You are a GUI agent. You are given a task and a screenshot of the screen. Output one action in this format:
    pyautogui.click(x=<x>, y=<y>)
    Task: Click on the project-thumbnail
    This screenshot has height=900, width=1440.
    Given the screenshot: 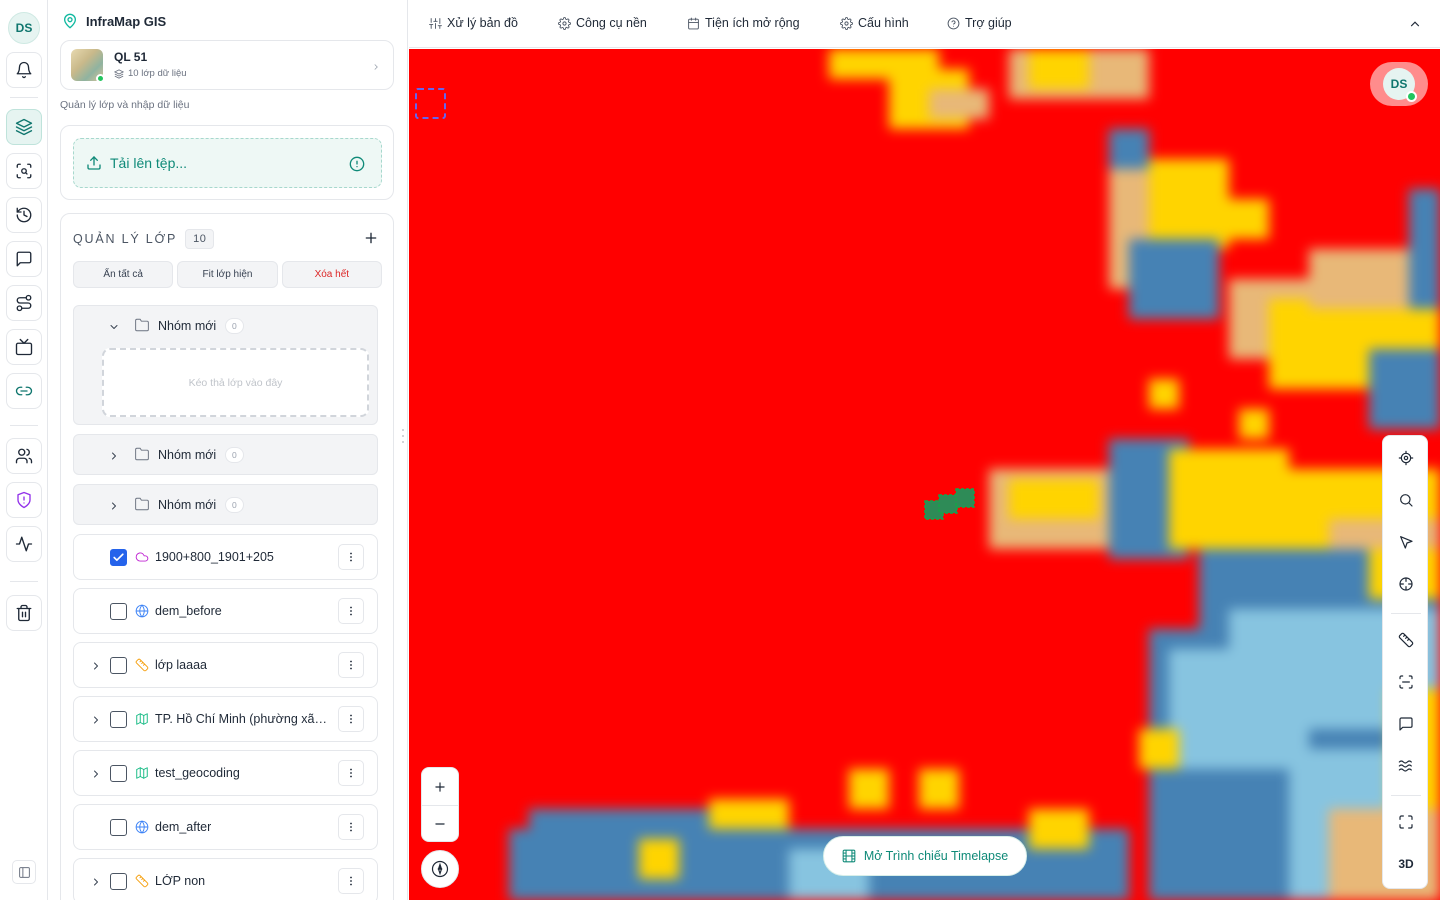 What is the action you would take?
    pyautogui.click(x=88, y=66)
    